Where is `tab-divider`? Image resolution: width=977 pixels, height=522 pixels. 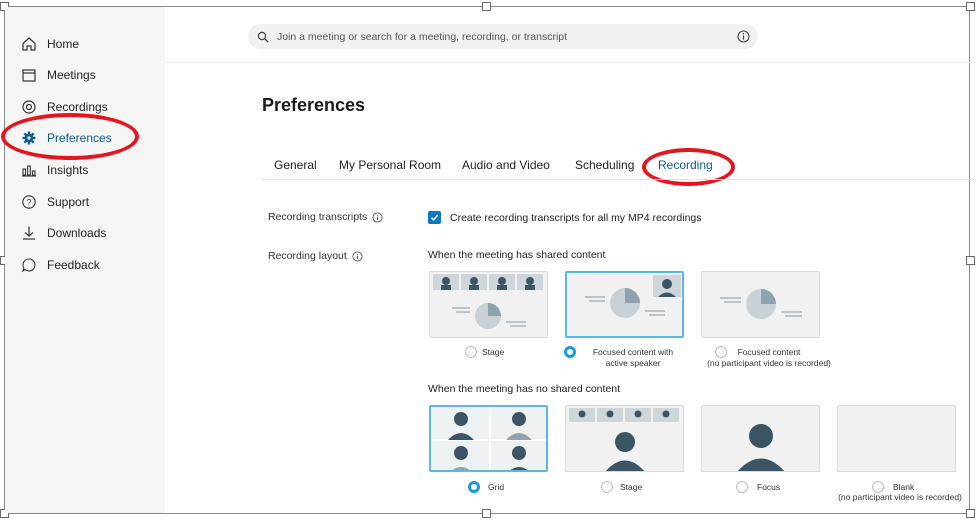 tab-divider is located at coordinates (617, 179).